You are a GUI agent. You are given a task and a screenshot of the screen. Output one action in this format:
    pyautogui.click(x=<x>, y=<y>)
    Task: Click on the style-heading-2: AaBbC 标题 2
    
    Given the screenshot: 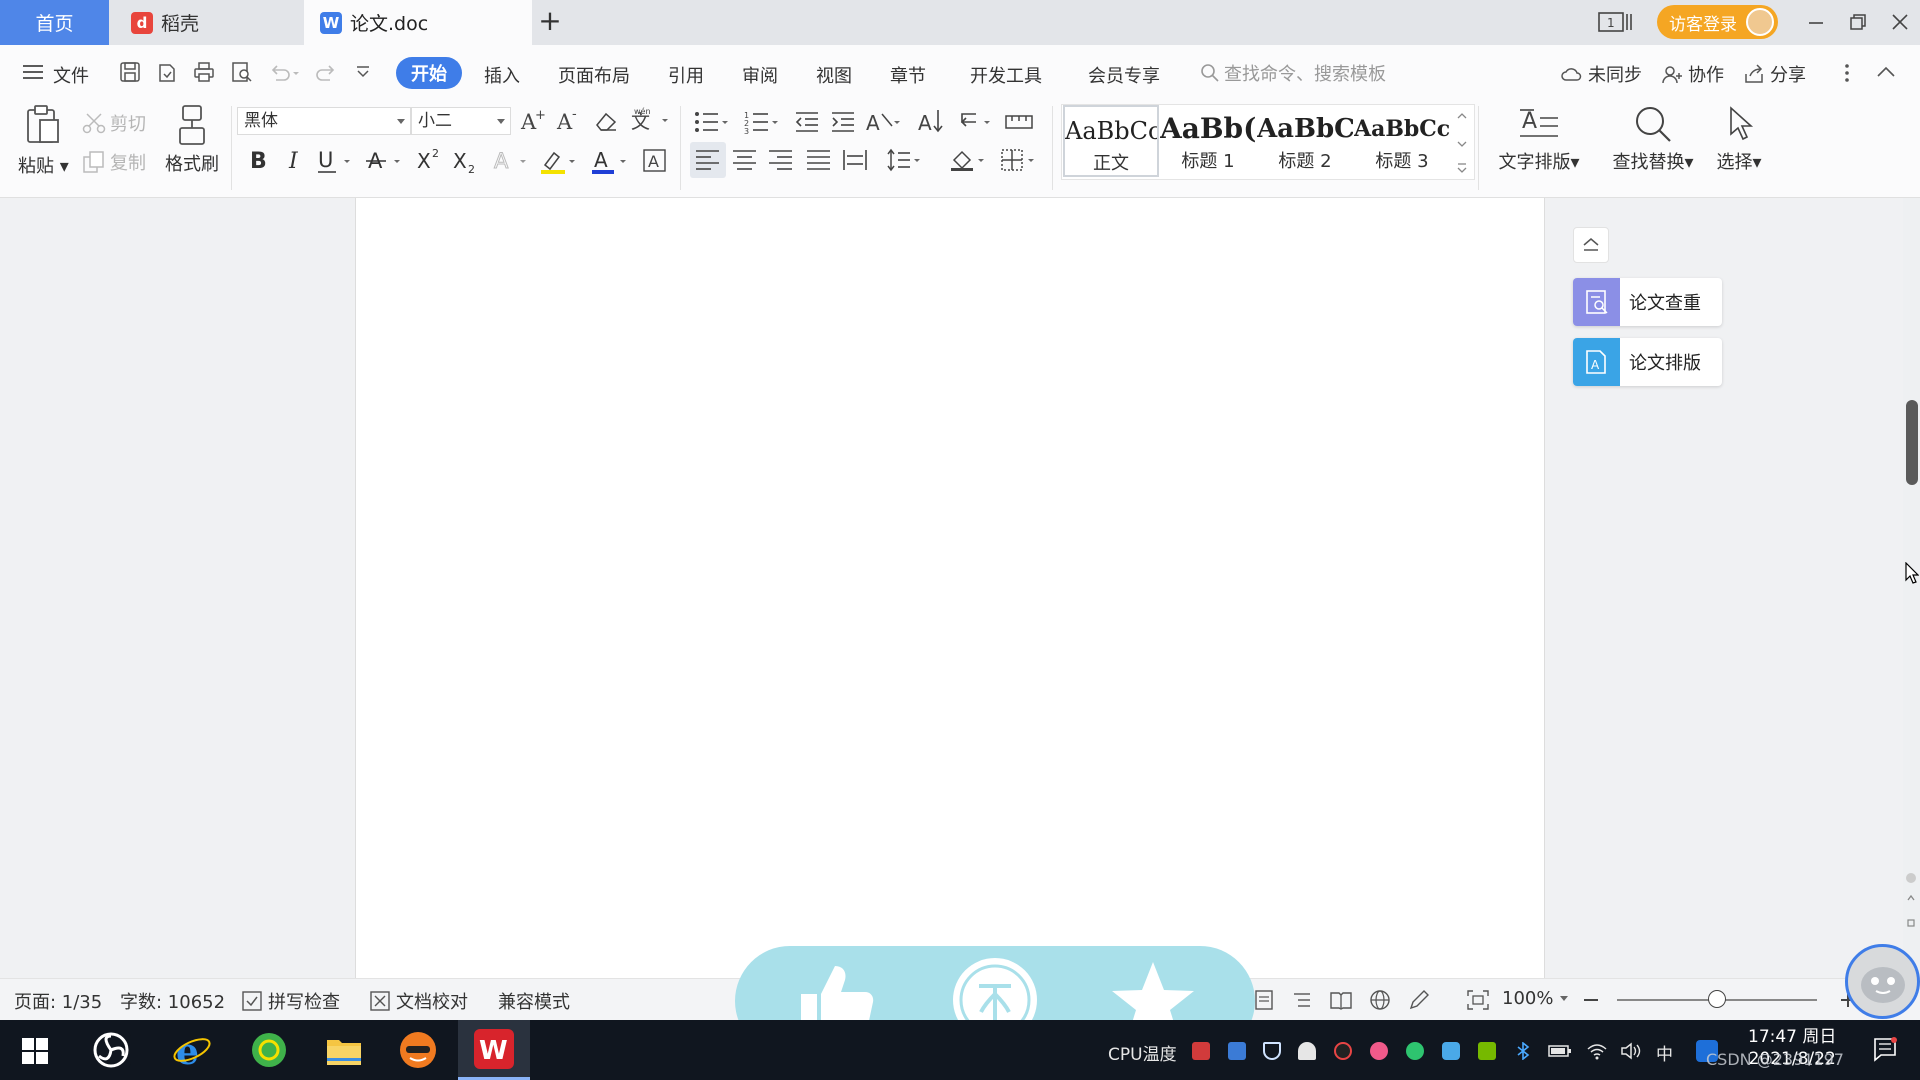 What is the action you would take?
    pyautogui.click(x=1305, y=141)
    